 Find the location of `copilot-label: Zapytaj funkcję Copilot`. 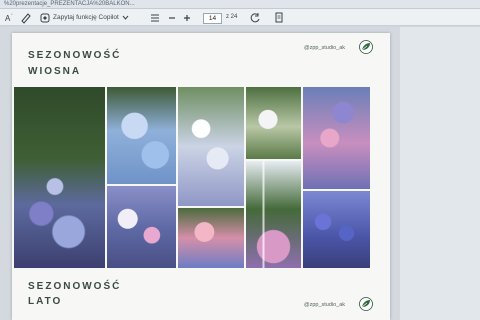

copilot-label: Zapytaj funkcję Copilot is located at coordinates (86, 17).